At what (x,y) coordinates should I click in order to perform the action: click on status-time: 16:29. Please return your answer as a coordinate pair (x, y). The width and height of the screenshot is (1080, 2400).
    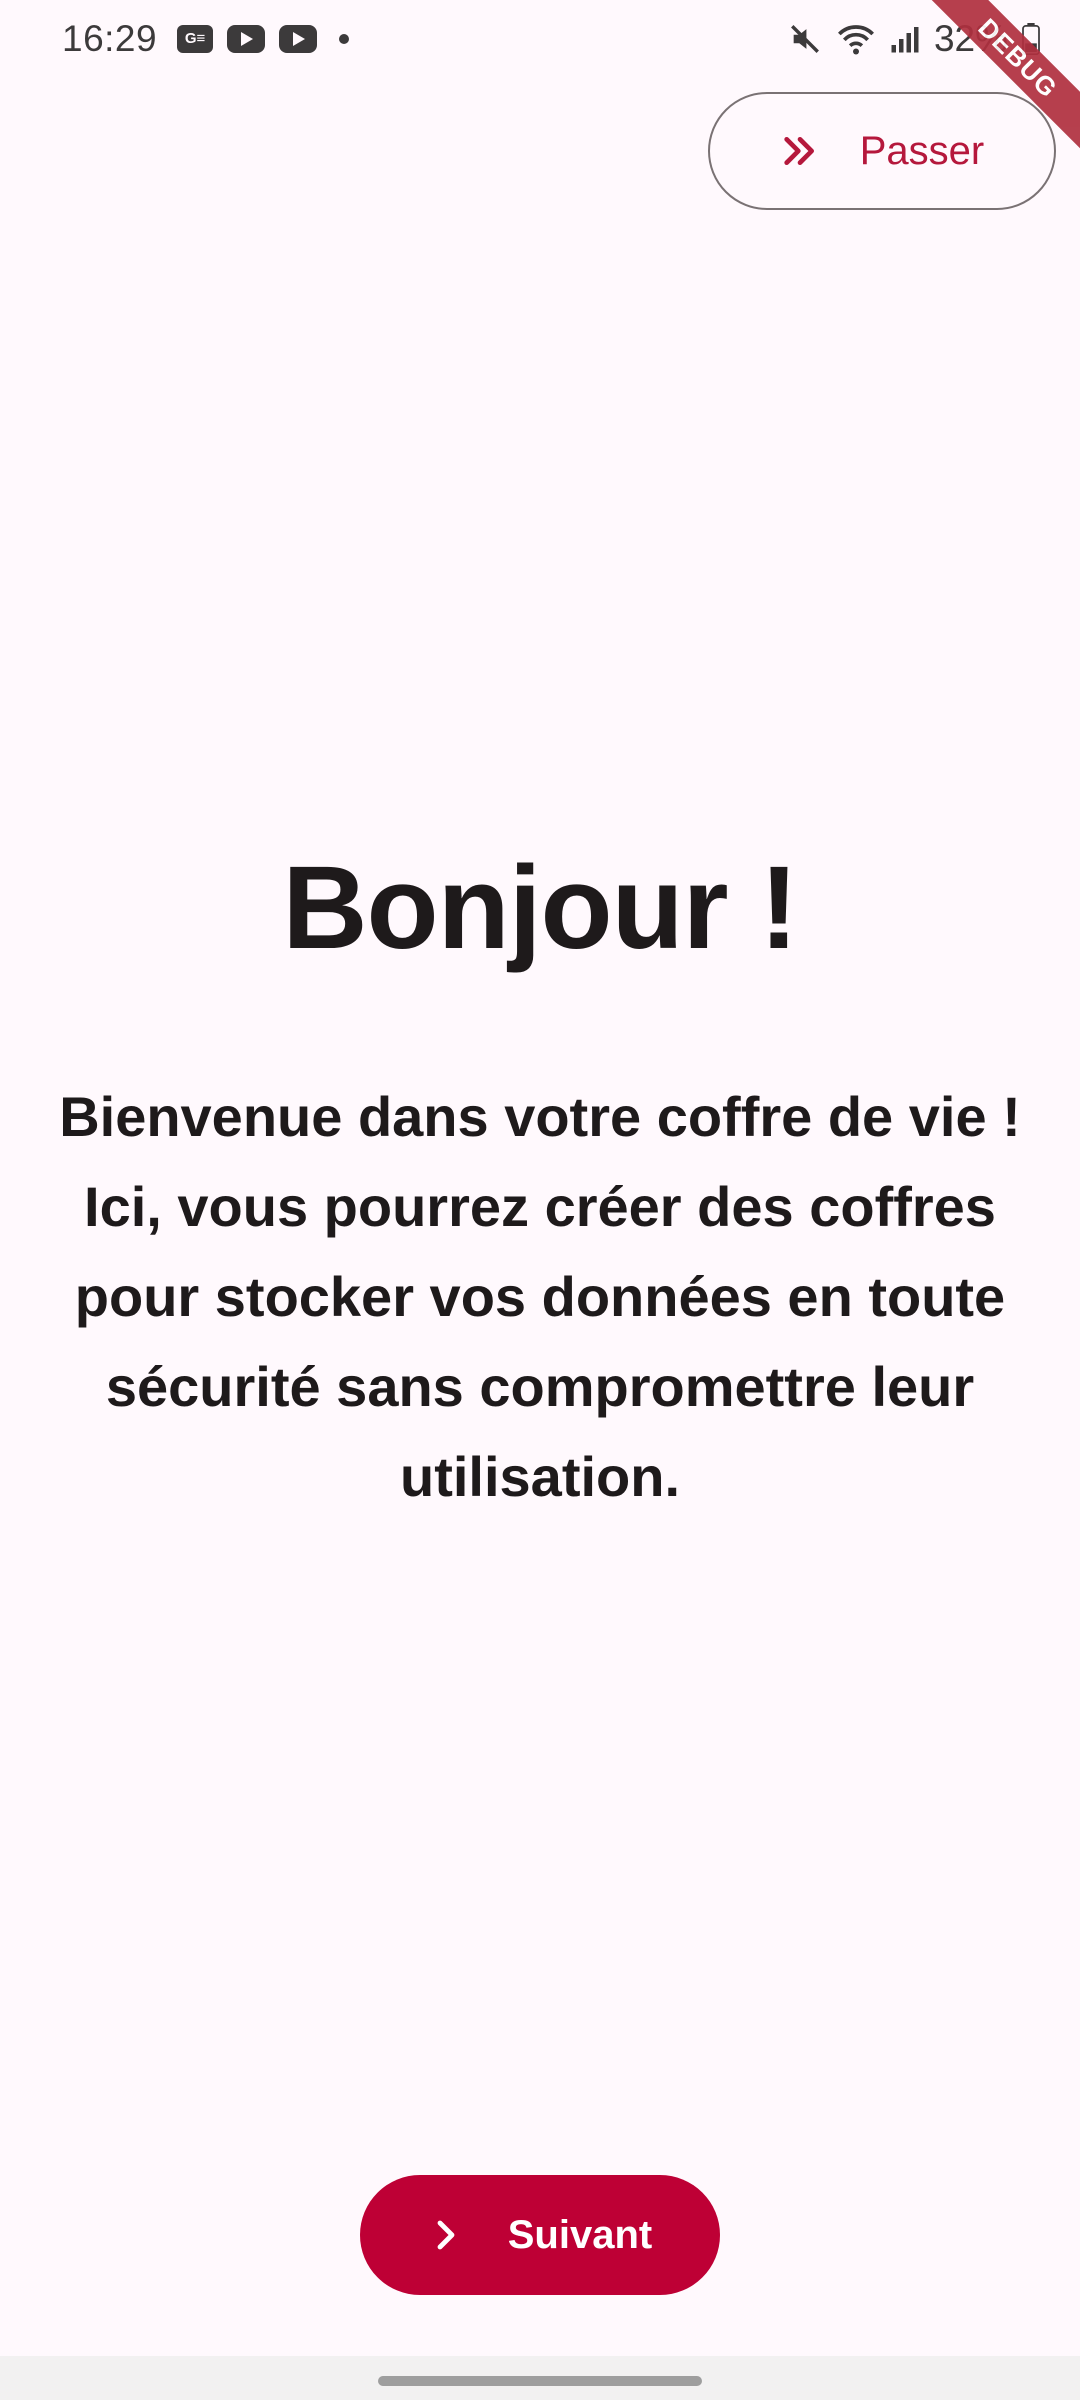
    Looking at the image, I should click on (110, 38).